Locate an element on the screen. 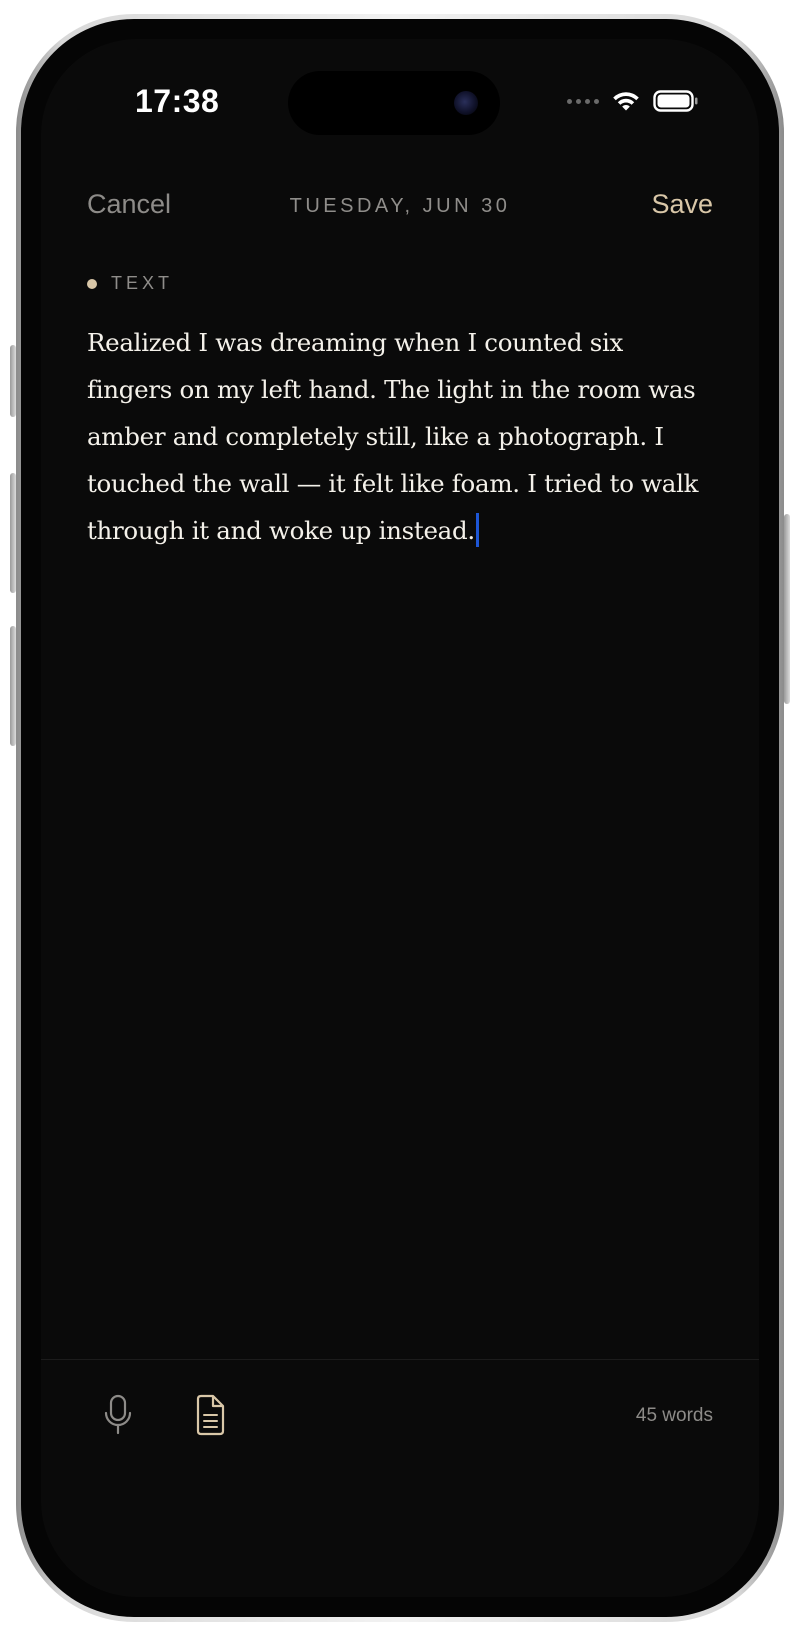 The height and width of the screenshot is (1636, 800). action-button is located at coordinates (13, 381).